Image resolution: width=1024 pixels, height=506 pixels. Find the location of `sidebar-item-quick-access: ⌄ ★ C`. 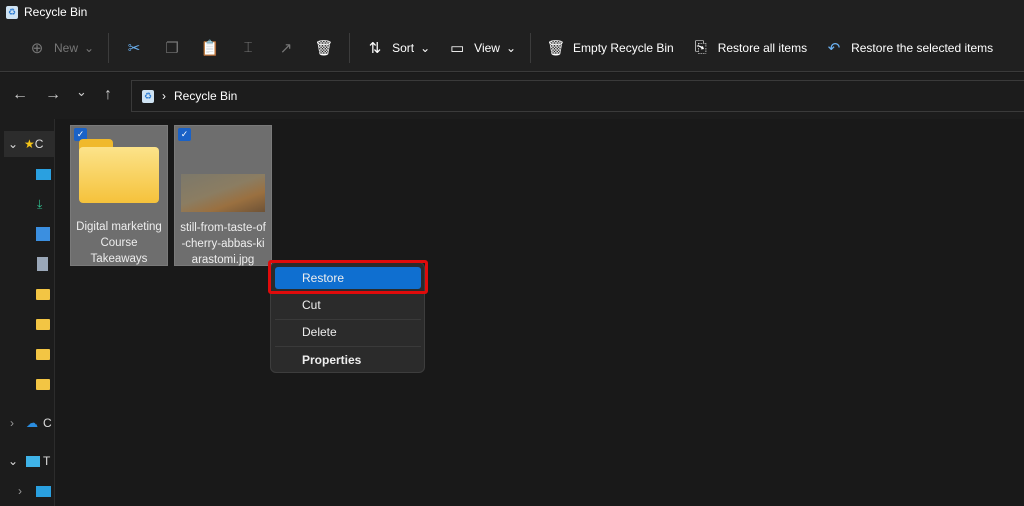

sidebar-item-quick-access: ⌄ ★ C is located at coordinates (29, 144).